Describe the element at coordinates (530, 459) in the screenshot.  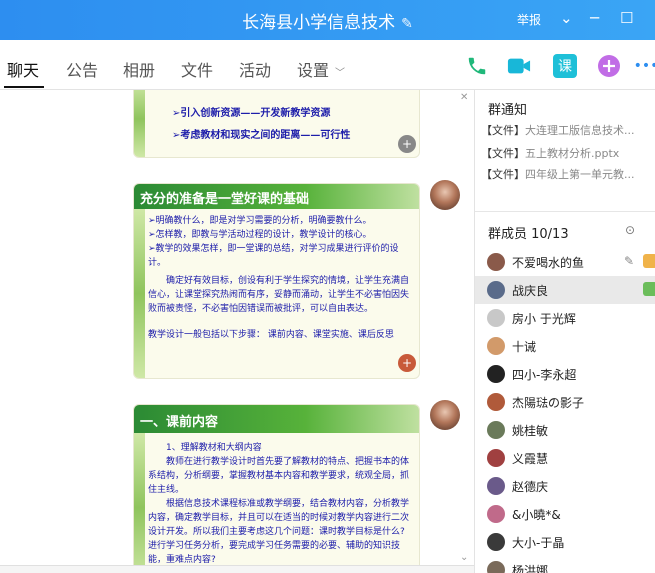
I see `member-name: 义霞慧` at that location.